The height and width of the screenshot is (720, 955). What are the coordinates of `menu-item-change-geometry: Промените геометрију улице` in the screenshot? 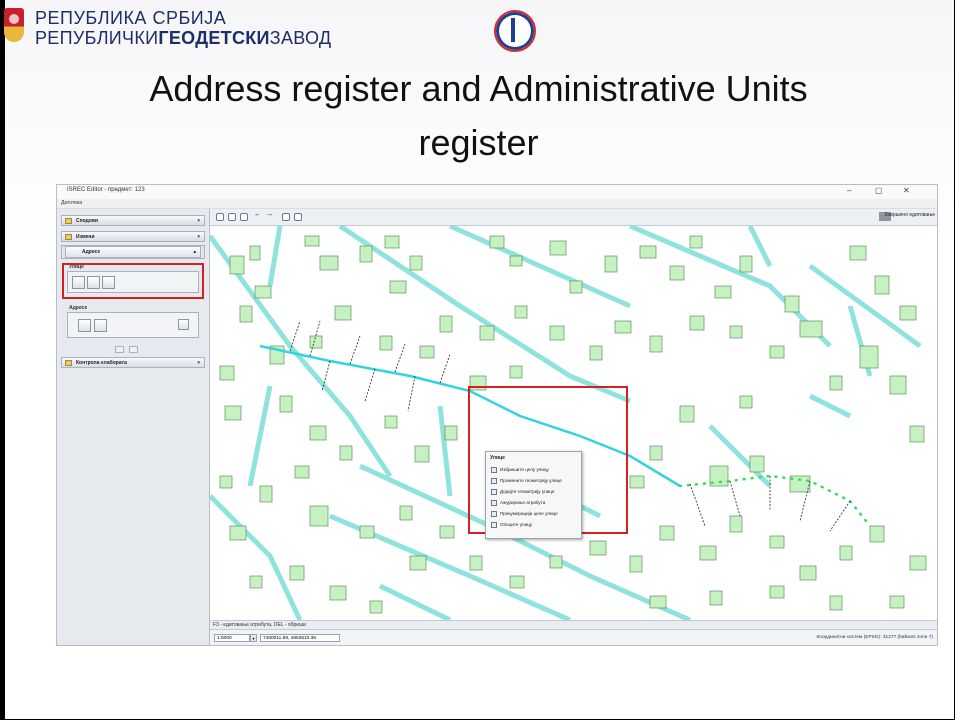 It's located at (533, 481).